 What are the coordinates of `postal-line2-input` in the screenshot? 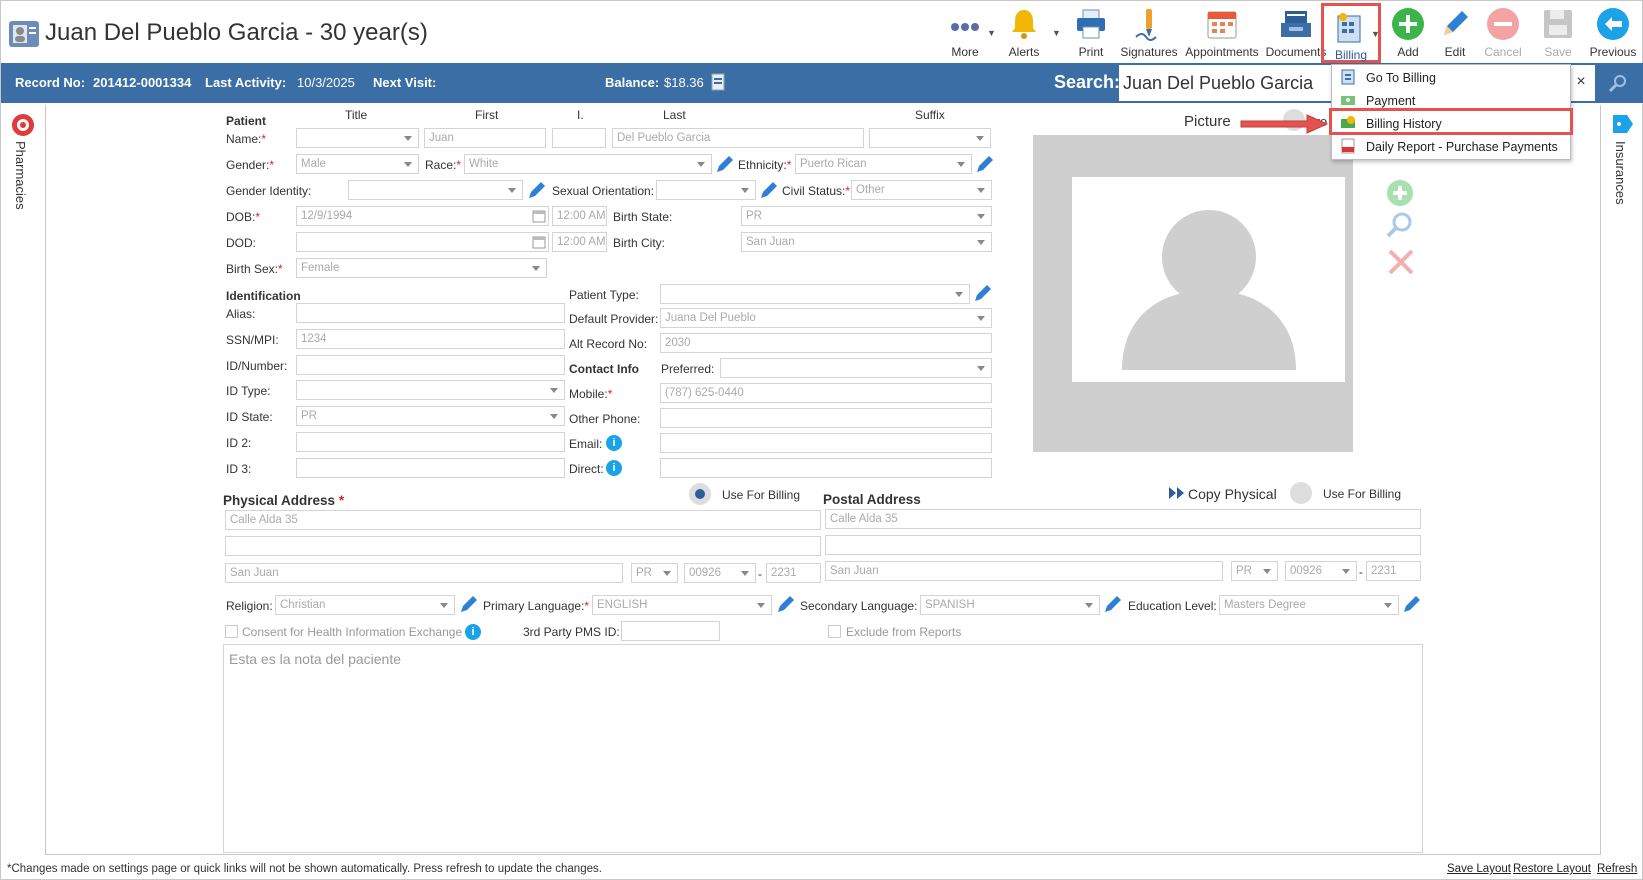 It's located at (1123, 545).